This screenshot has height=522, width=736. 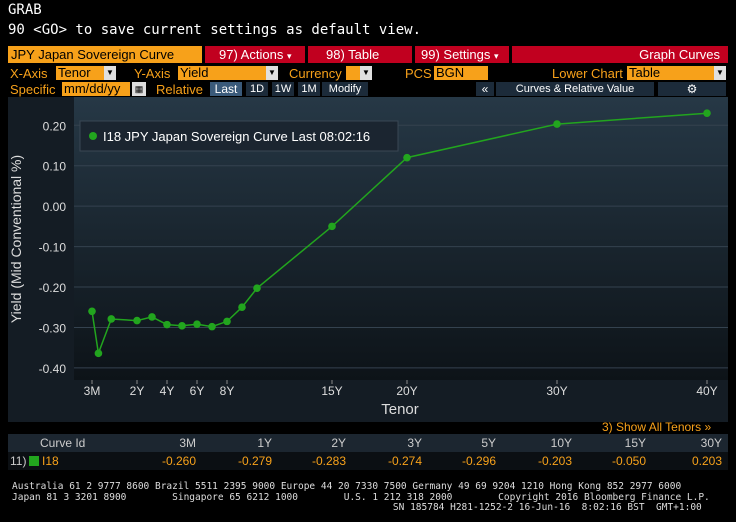 What do you see at coordinates (345, 89) in the screenshot?
I see `modify-button: Modify` at bounding box center [345, 89].